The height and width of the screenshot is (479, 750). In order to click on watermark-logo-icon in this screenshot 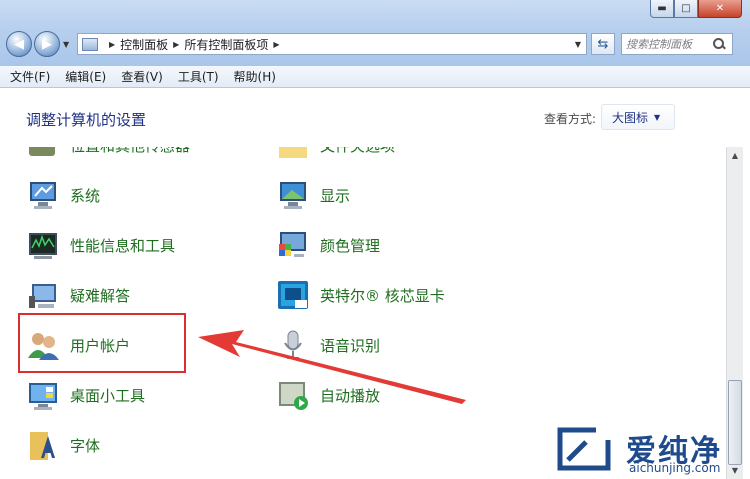, I will do `click(584, 448)`.